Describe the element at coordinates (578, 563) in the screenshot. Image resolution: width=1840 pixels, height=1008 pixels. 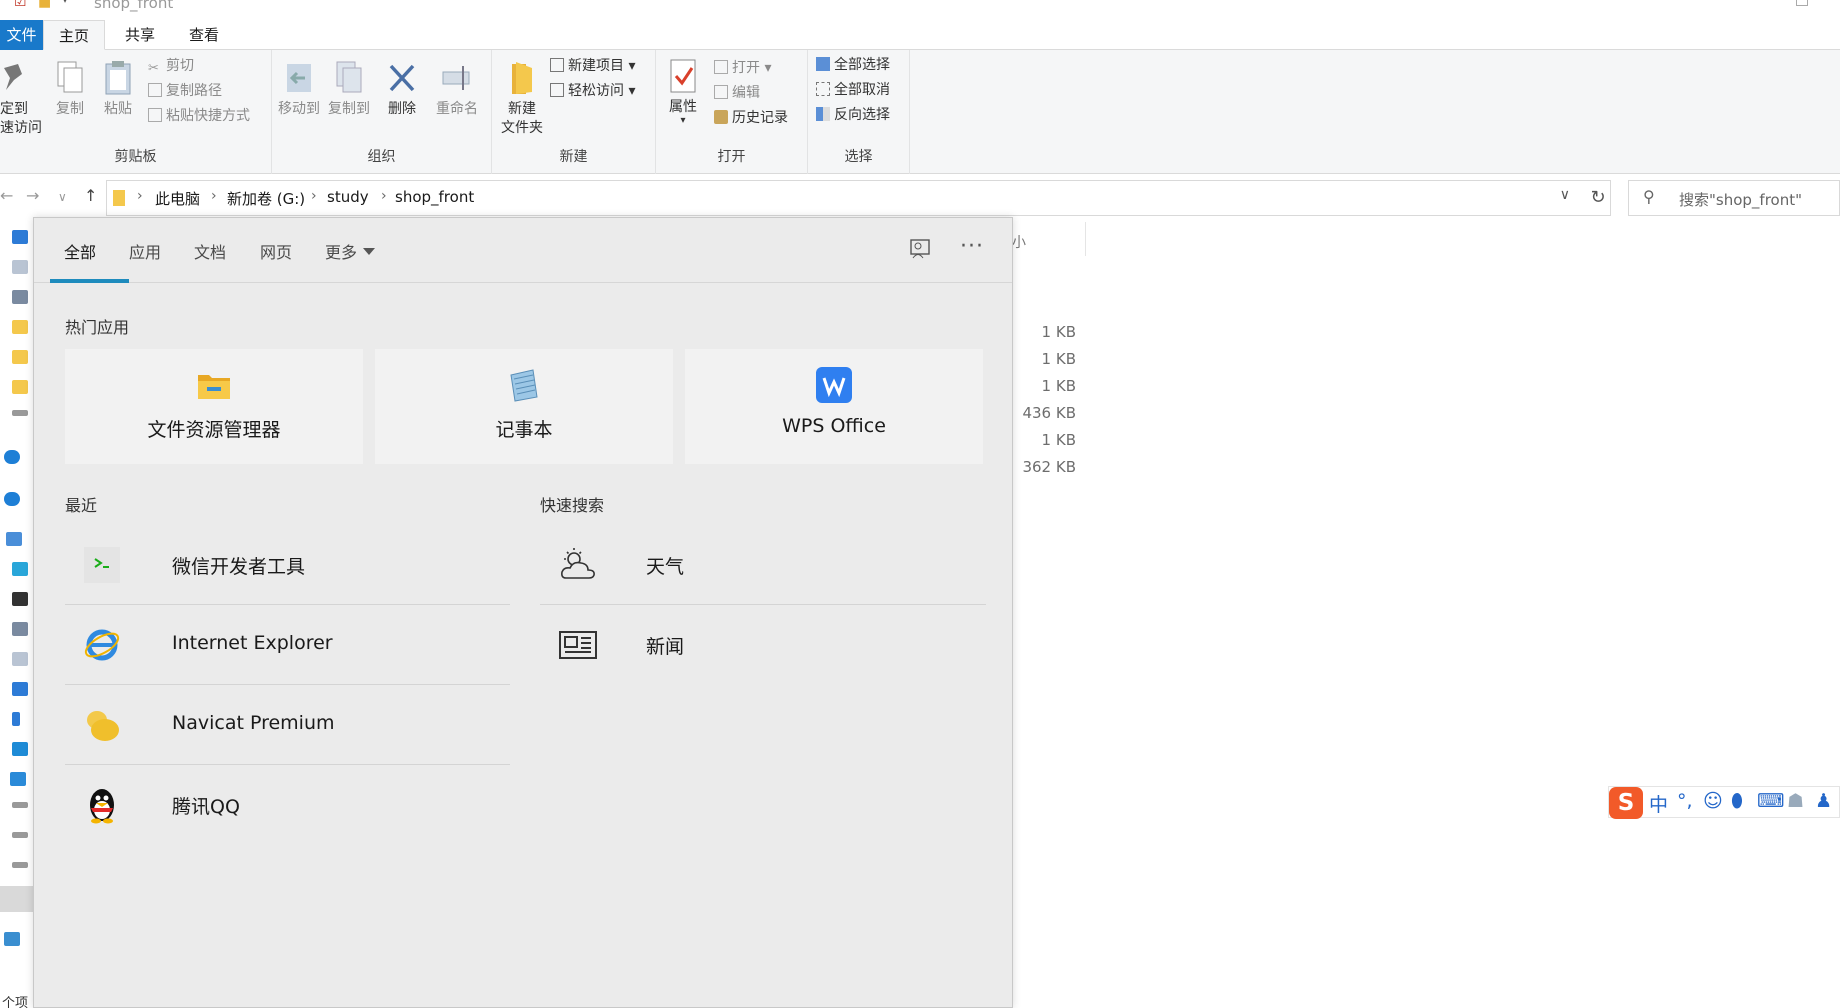
I see `weather-icon` at that location.